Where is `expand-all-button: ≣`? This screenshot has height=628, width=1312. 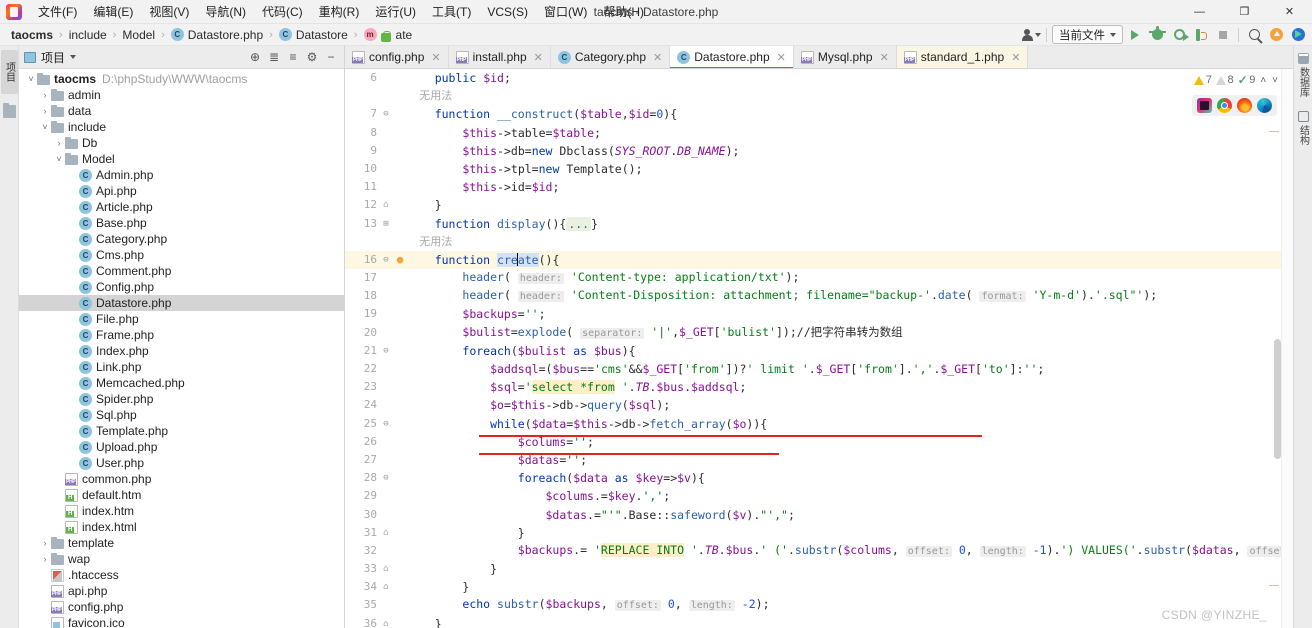 expand-all-button: ≣ is located at coordinates (274, 57).